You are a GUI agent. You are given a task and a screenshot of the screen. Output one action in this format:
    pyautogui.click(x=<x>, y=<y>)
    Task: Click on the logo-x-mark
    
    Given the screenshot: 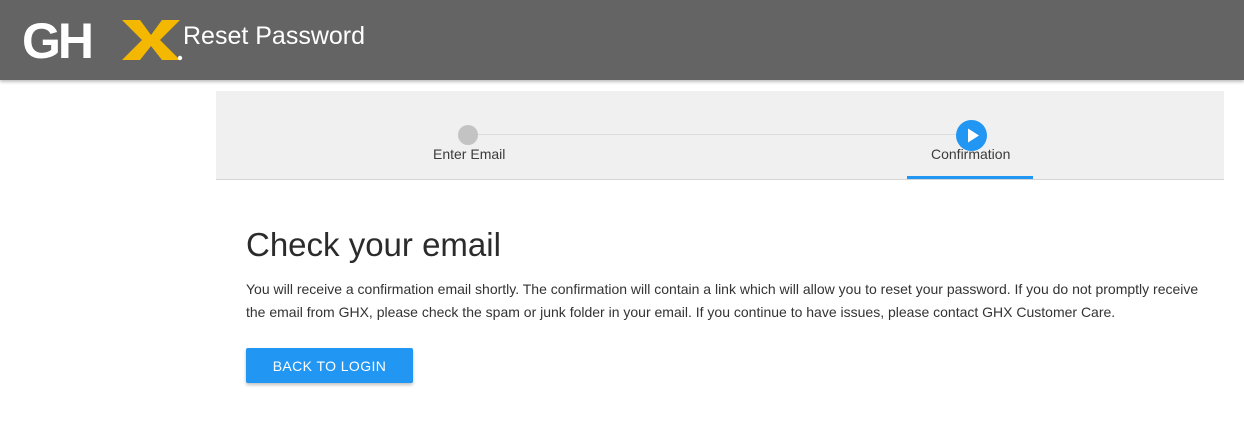 What is the action you would take?
    pyautogui.click(x=151, y=40)
    